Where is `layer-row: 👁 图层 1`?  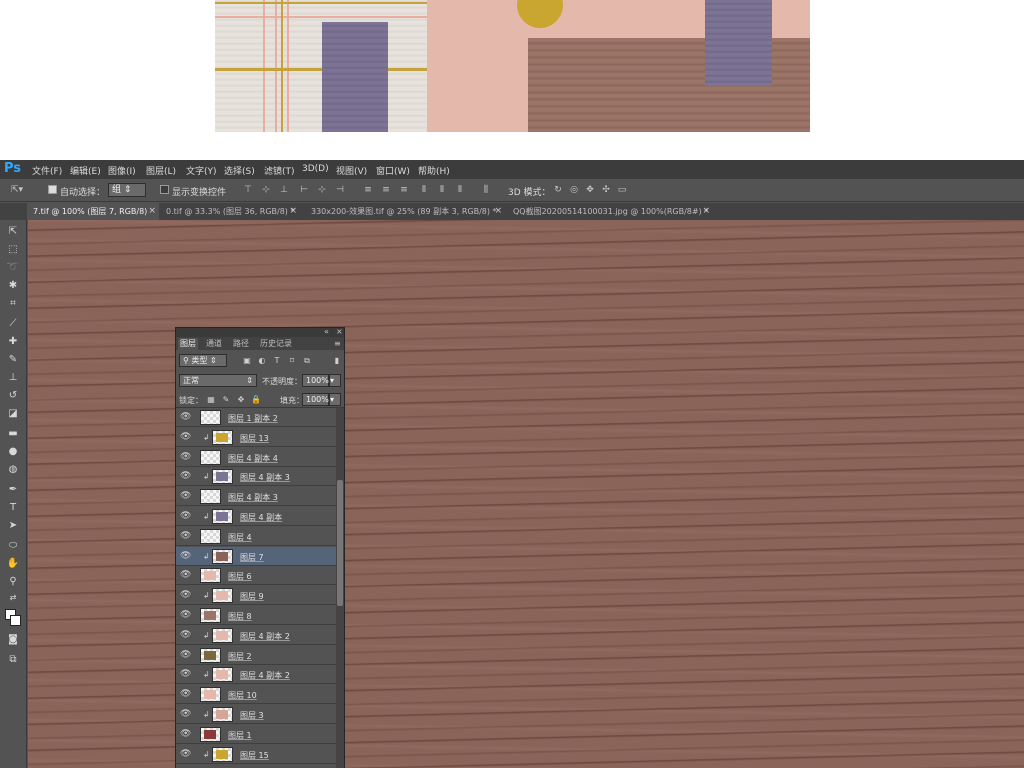 layer-row: 👁 图层 1 is located at coordinates (256, 734).